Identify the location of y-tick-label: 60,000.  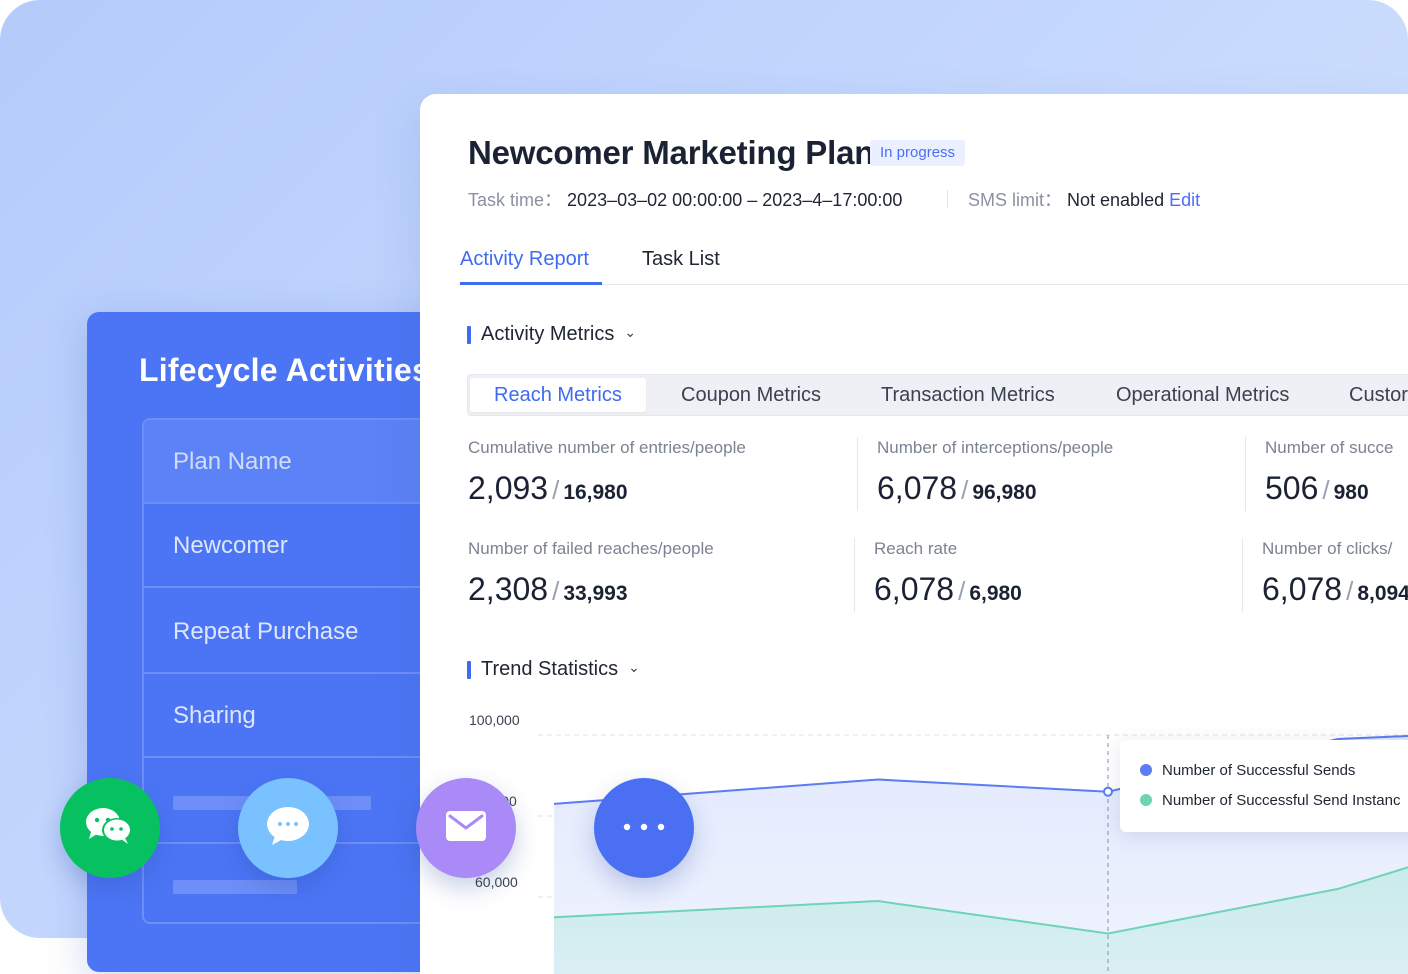
(496, 882).